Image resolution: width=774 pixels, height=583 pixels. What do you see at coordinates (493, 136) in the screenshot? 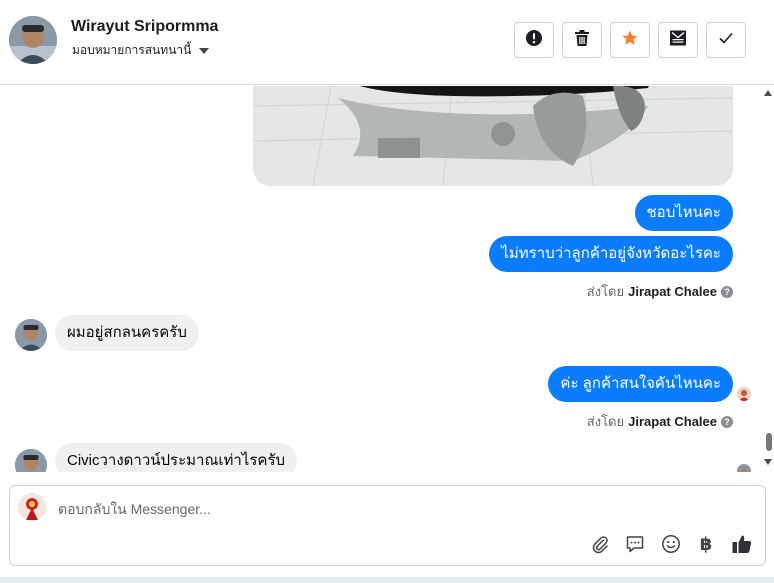
I see `car-photo-attachment` at bounding box center [493, 136].